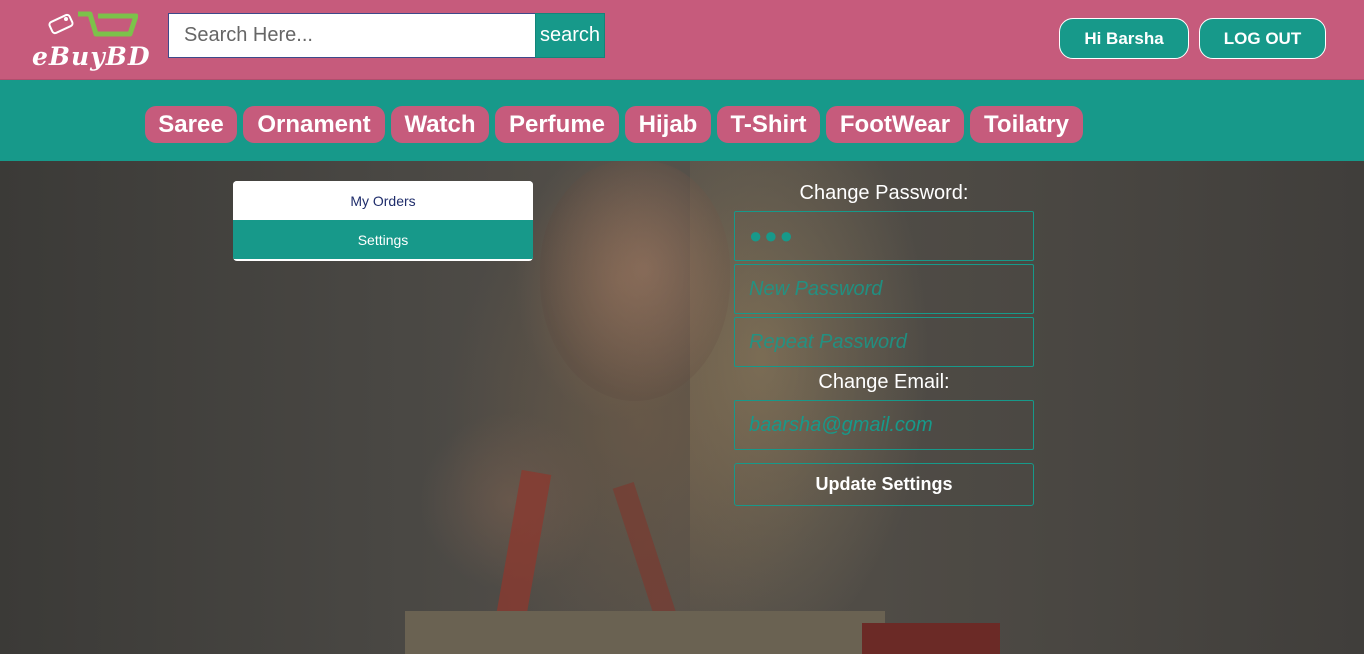  I want to click on search-input, so click(351, 35).